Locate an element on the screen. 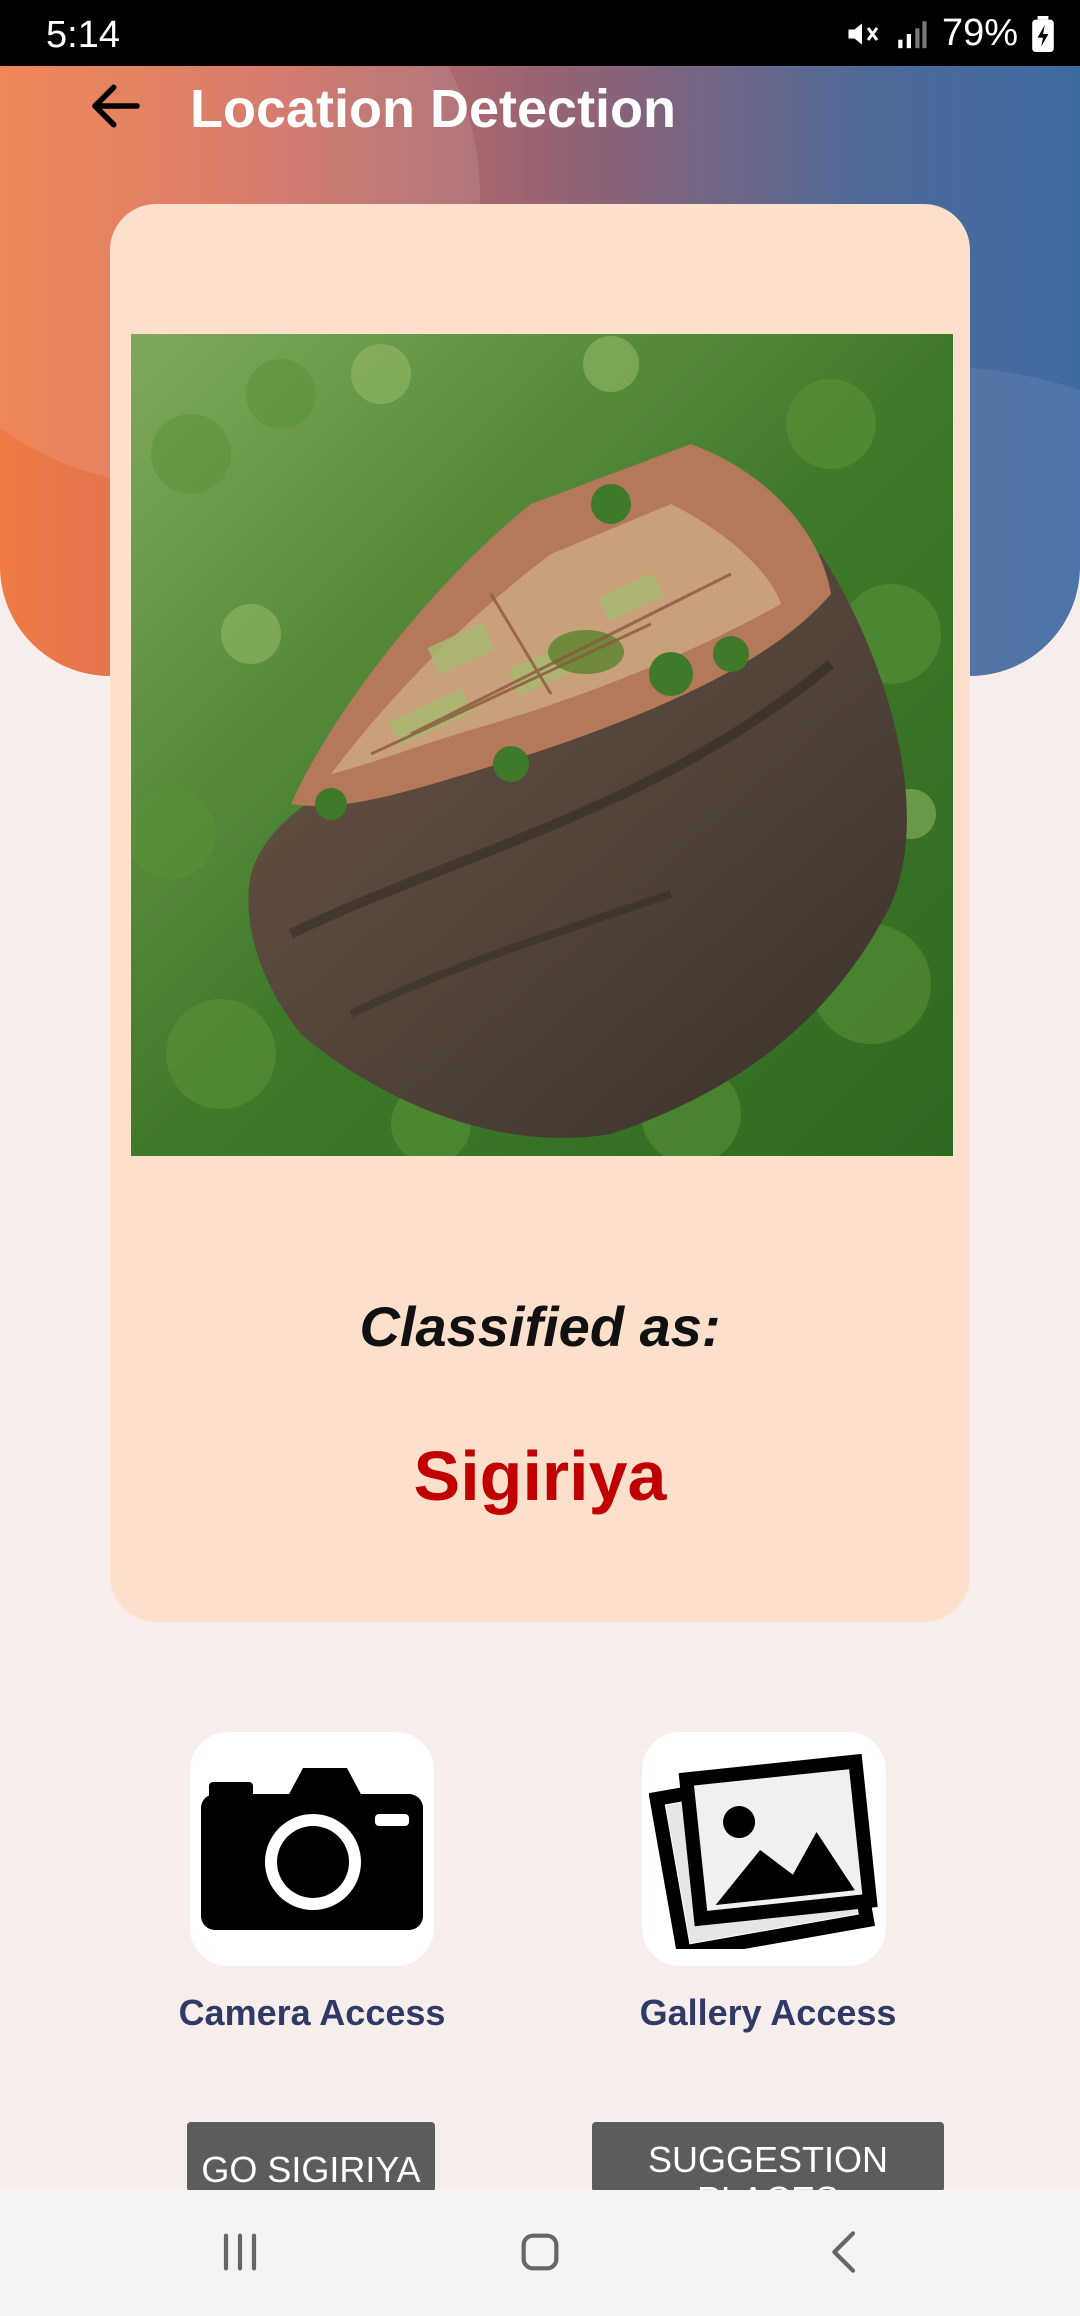  status-bar: 5:14 79% is located at coordinates (540, 33).